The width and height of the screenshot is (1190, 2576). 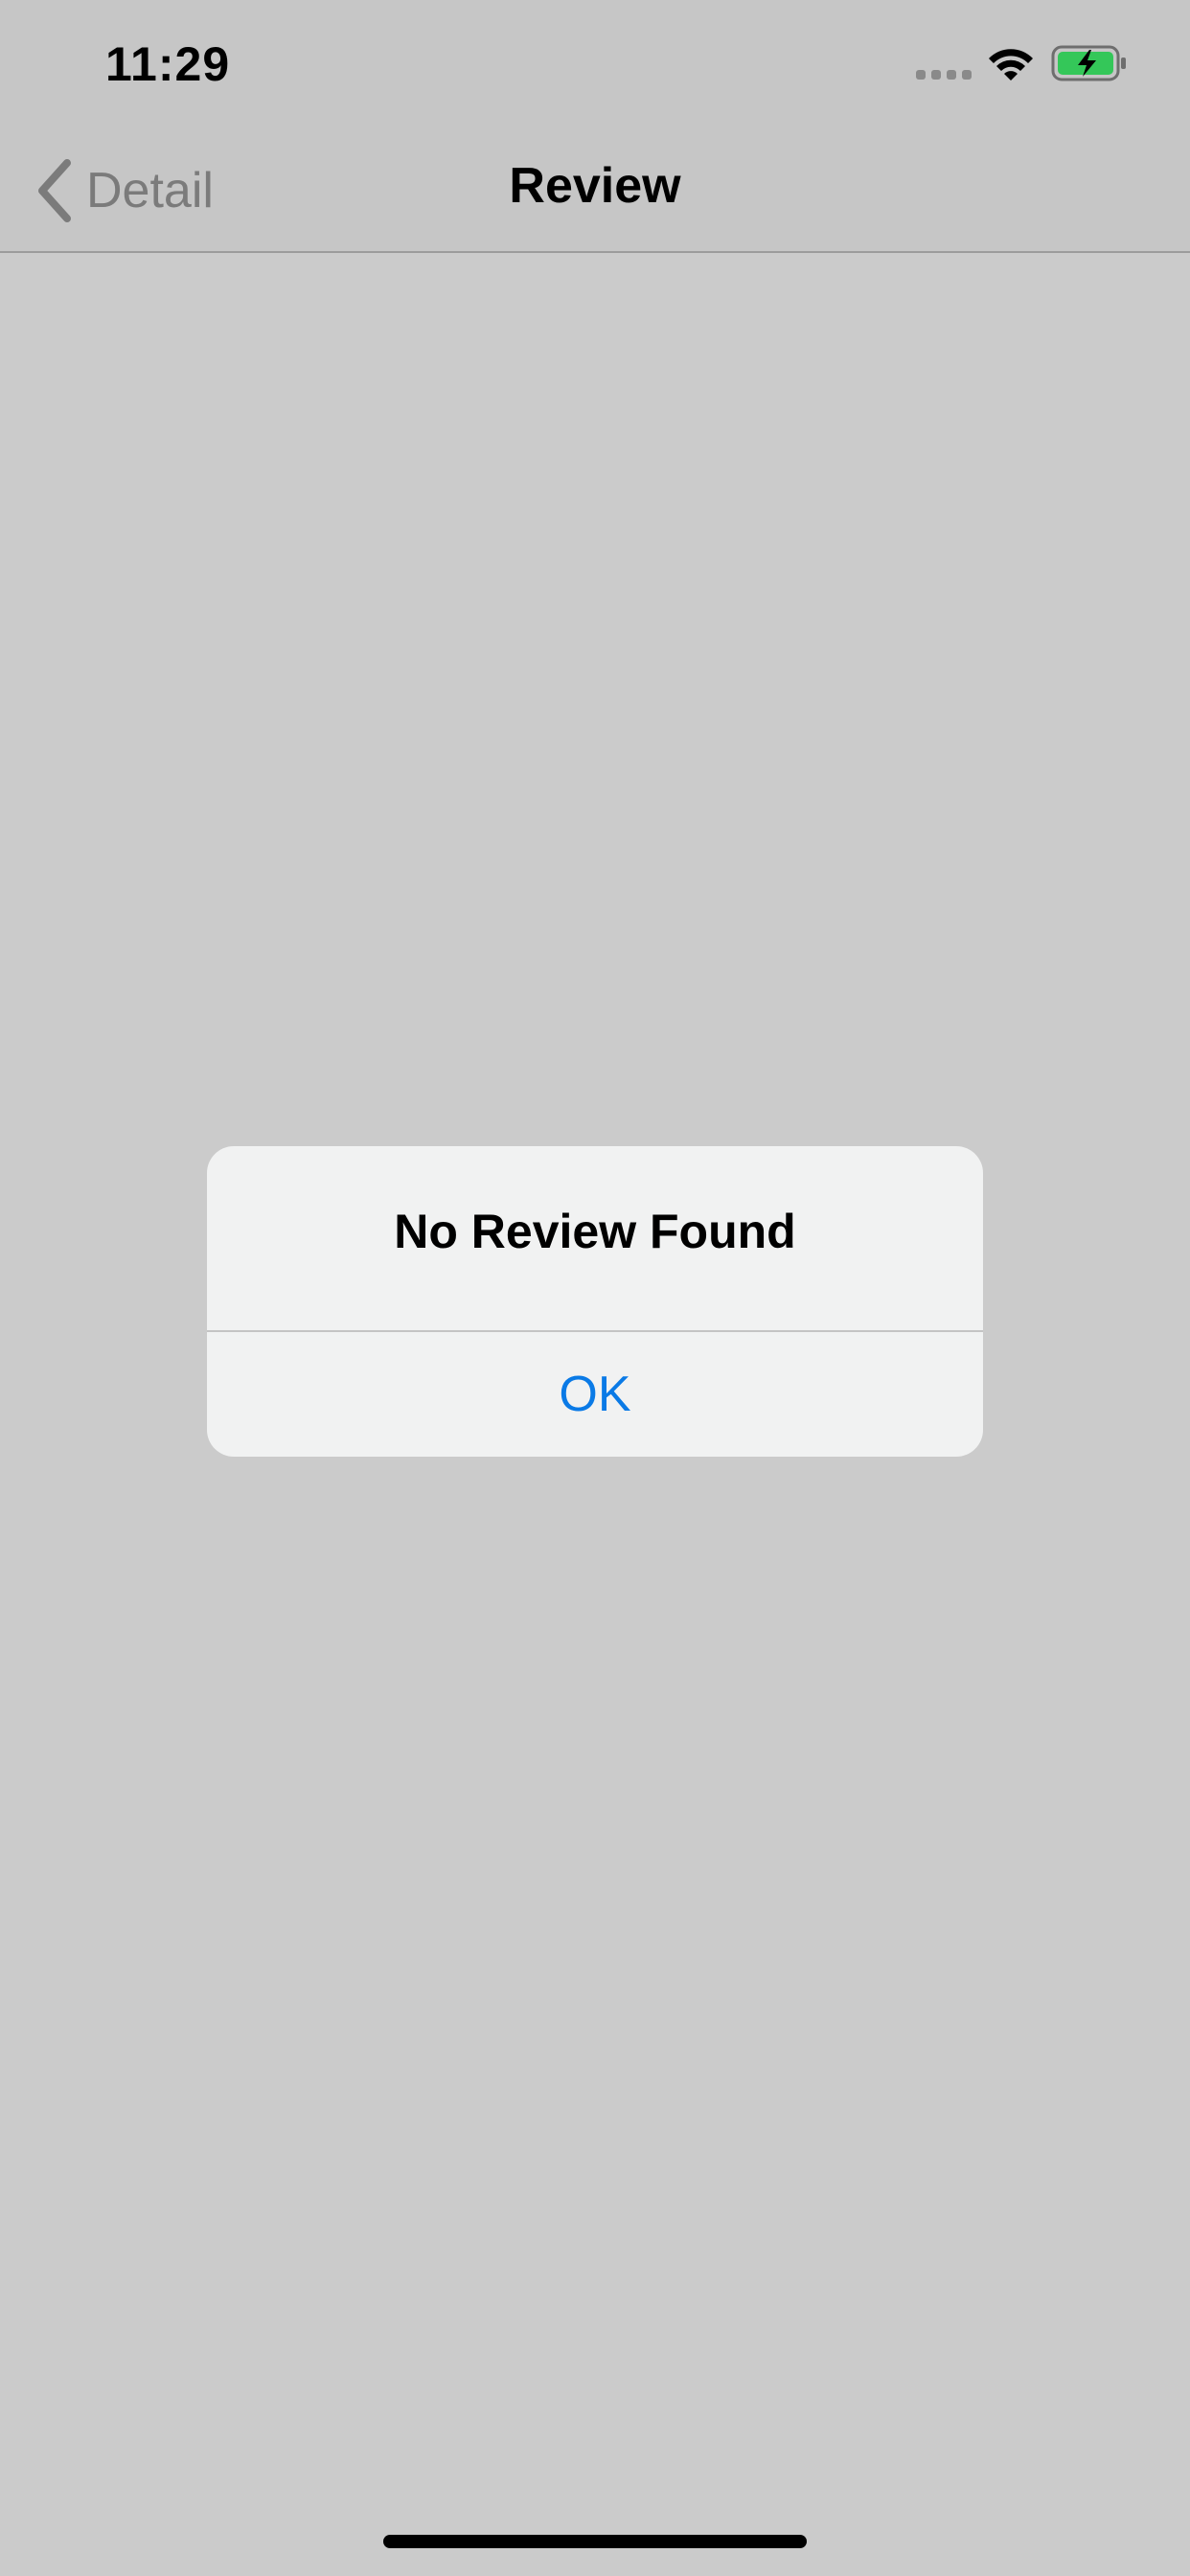 I want to click on wifi-icon, so click(x=1011, y=64).